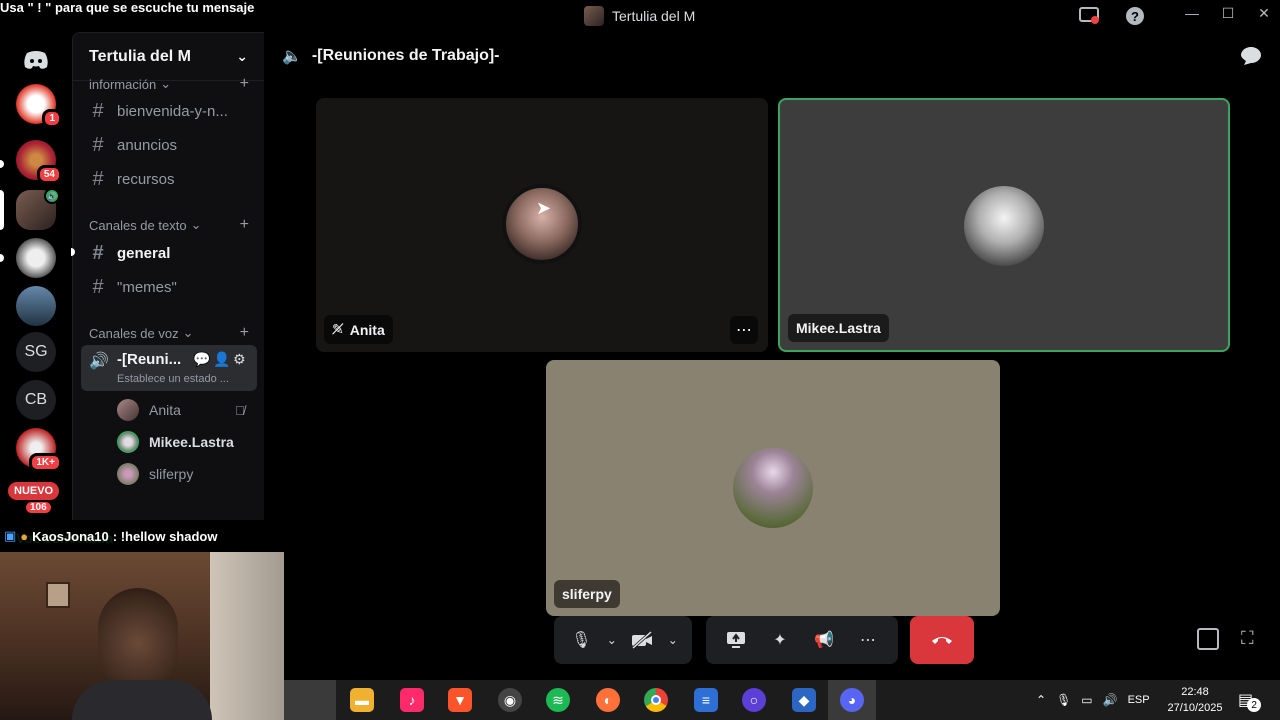  Describe the element at coordinates (39, 450) in the screenshot. I see `server-8: 1K+` at that location.